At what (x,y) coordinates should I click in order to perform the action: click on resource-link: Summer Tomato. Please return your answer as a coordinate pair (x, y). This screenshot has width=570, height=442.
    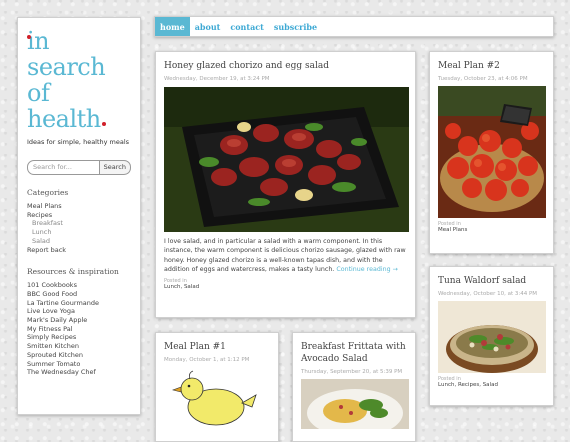
    Looking at the image, I should click on (79, 364).